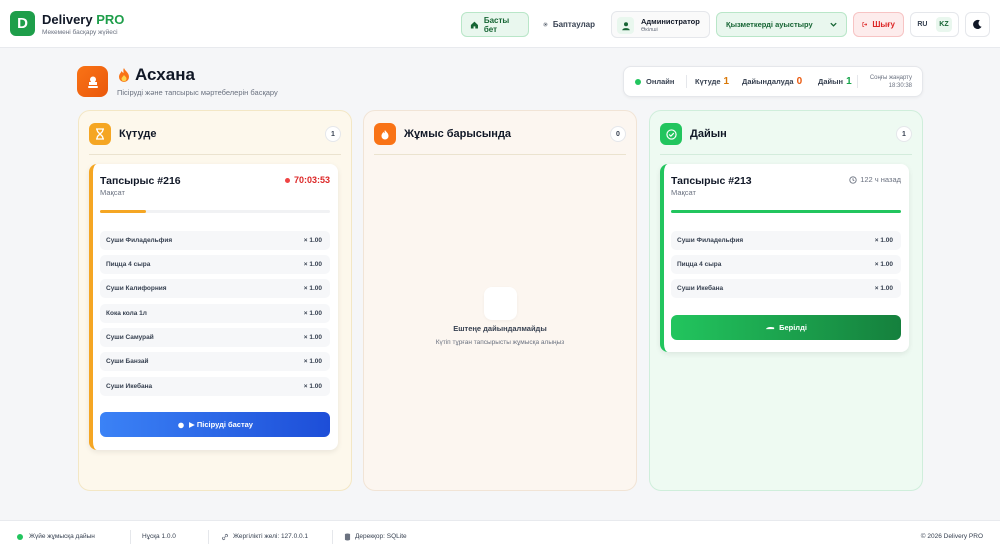 This screenshot has width=1000, height=552. I want to click on mark-delivered-label: Берілді, so click(793, 327).